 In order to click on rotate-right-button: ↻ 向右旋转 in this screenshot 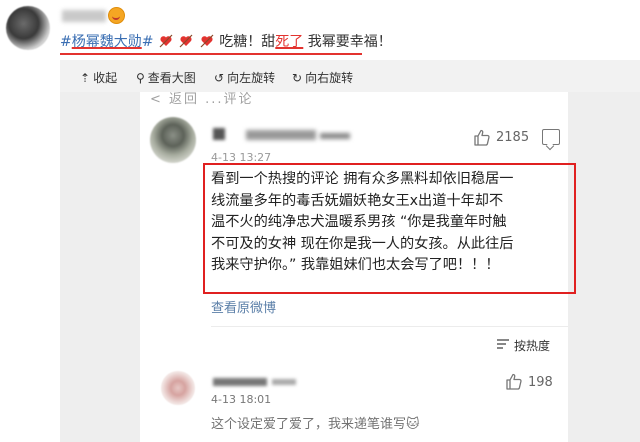, I will do `click(322, 77)`.